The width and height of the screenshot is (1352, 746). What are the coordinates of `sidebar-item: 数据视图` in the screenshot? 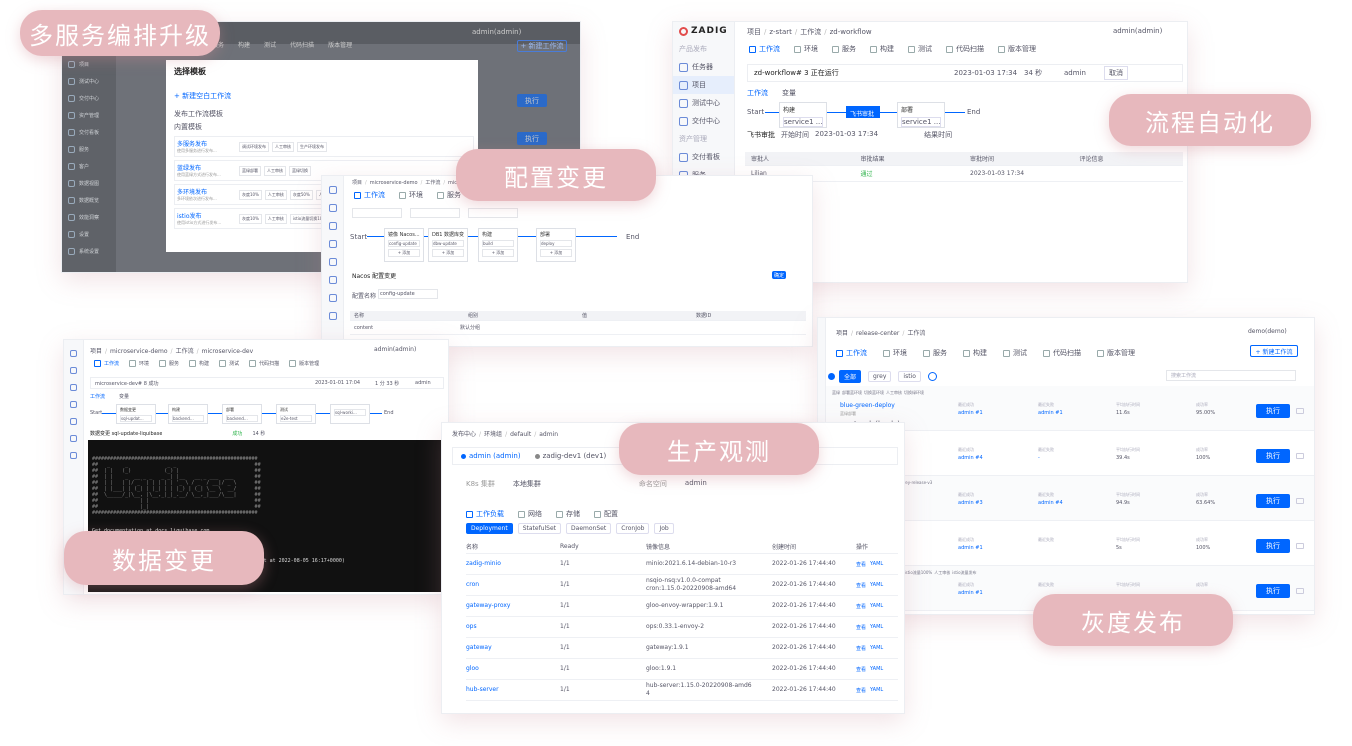 It's located at (89, 183).